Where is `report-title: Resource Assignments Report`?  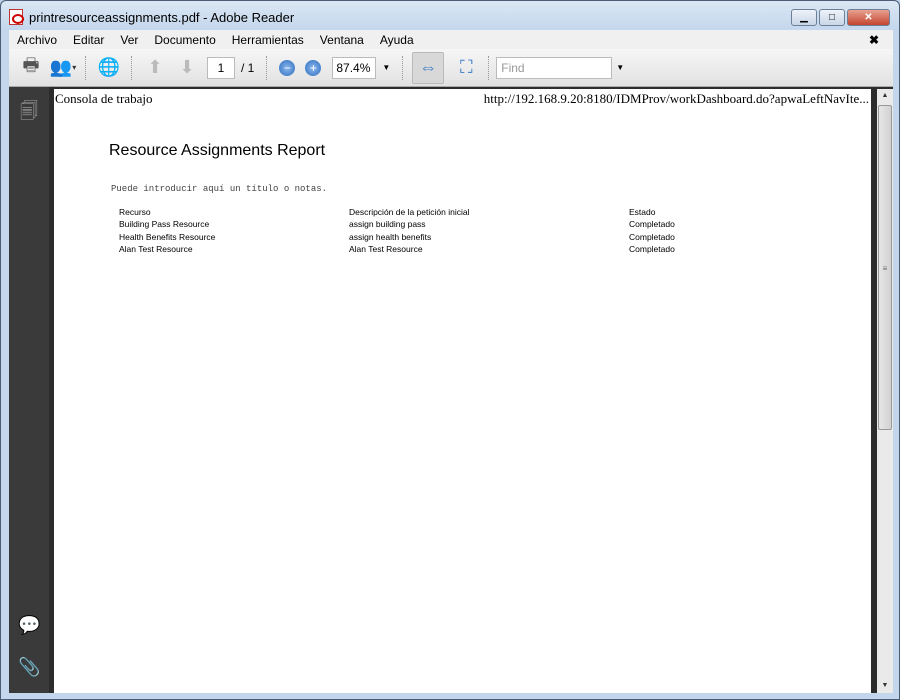 report-title: Resource Assignments Report is located at coordinates (217, 150).